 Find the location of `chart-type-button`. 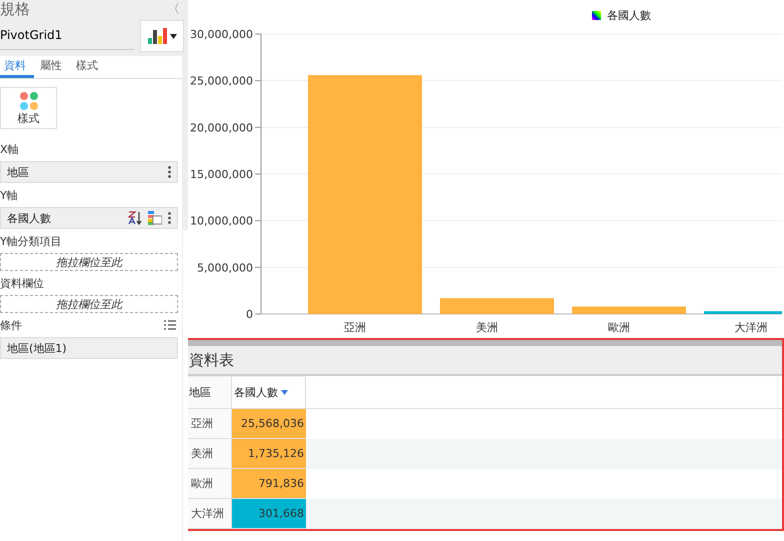

chart-type-button is located at coordinates (162, 36).